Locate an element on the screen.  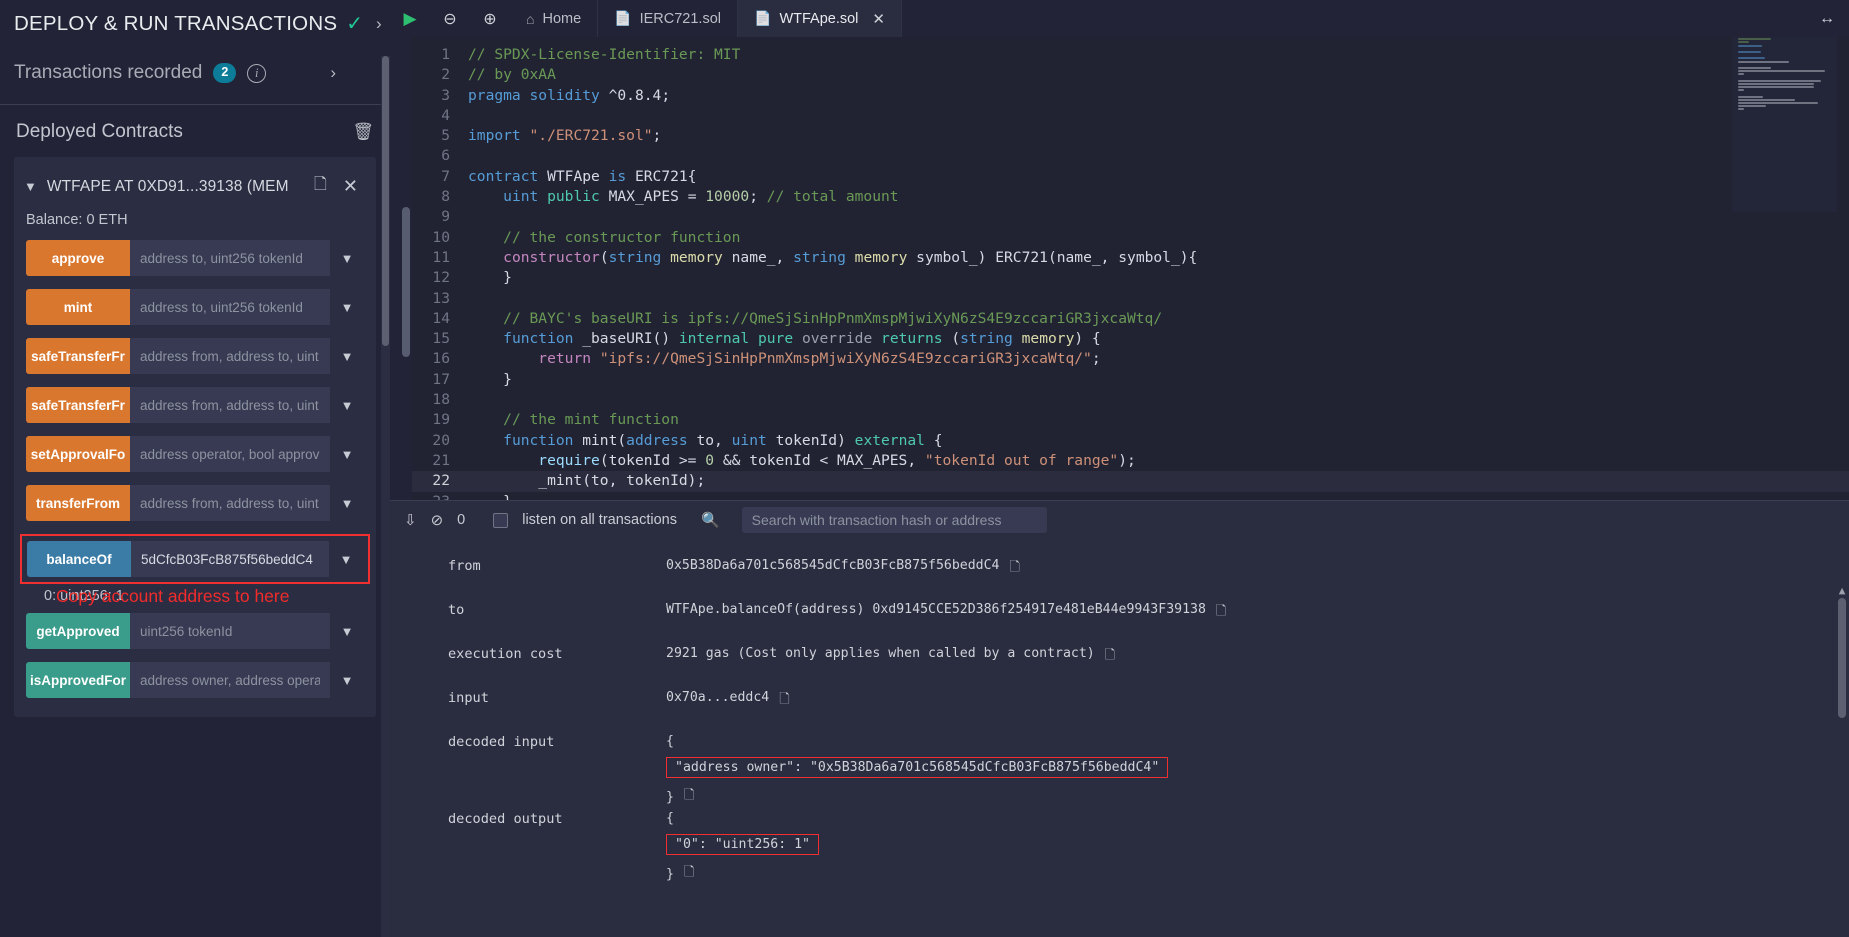
balanceof-button: balanceOf is located at coordinates (79, 559).